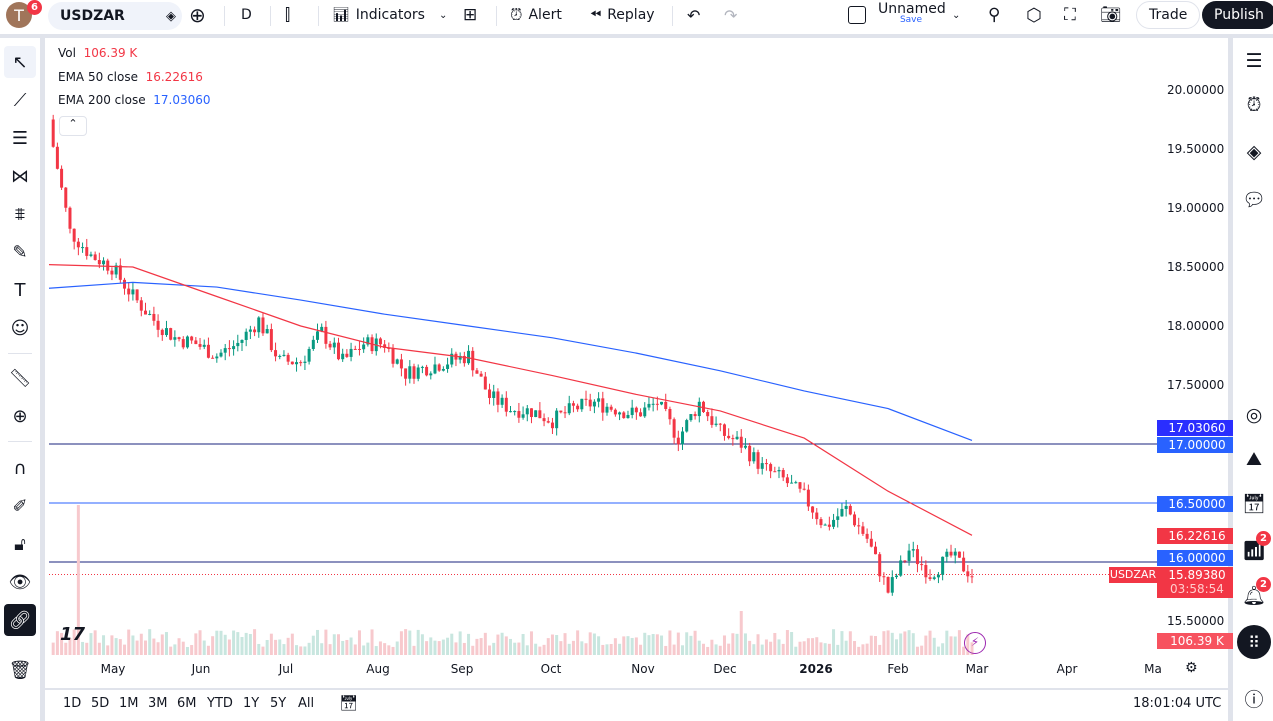  Describe the element at coordinates (20, 378) in the screenshot. I see `ruler-icon: 📏︎` at that location.